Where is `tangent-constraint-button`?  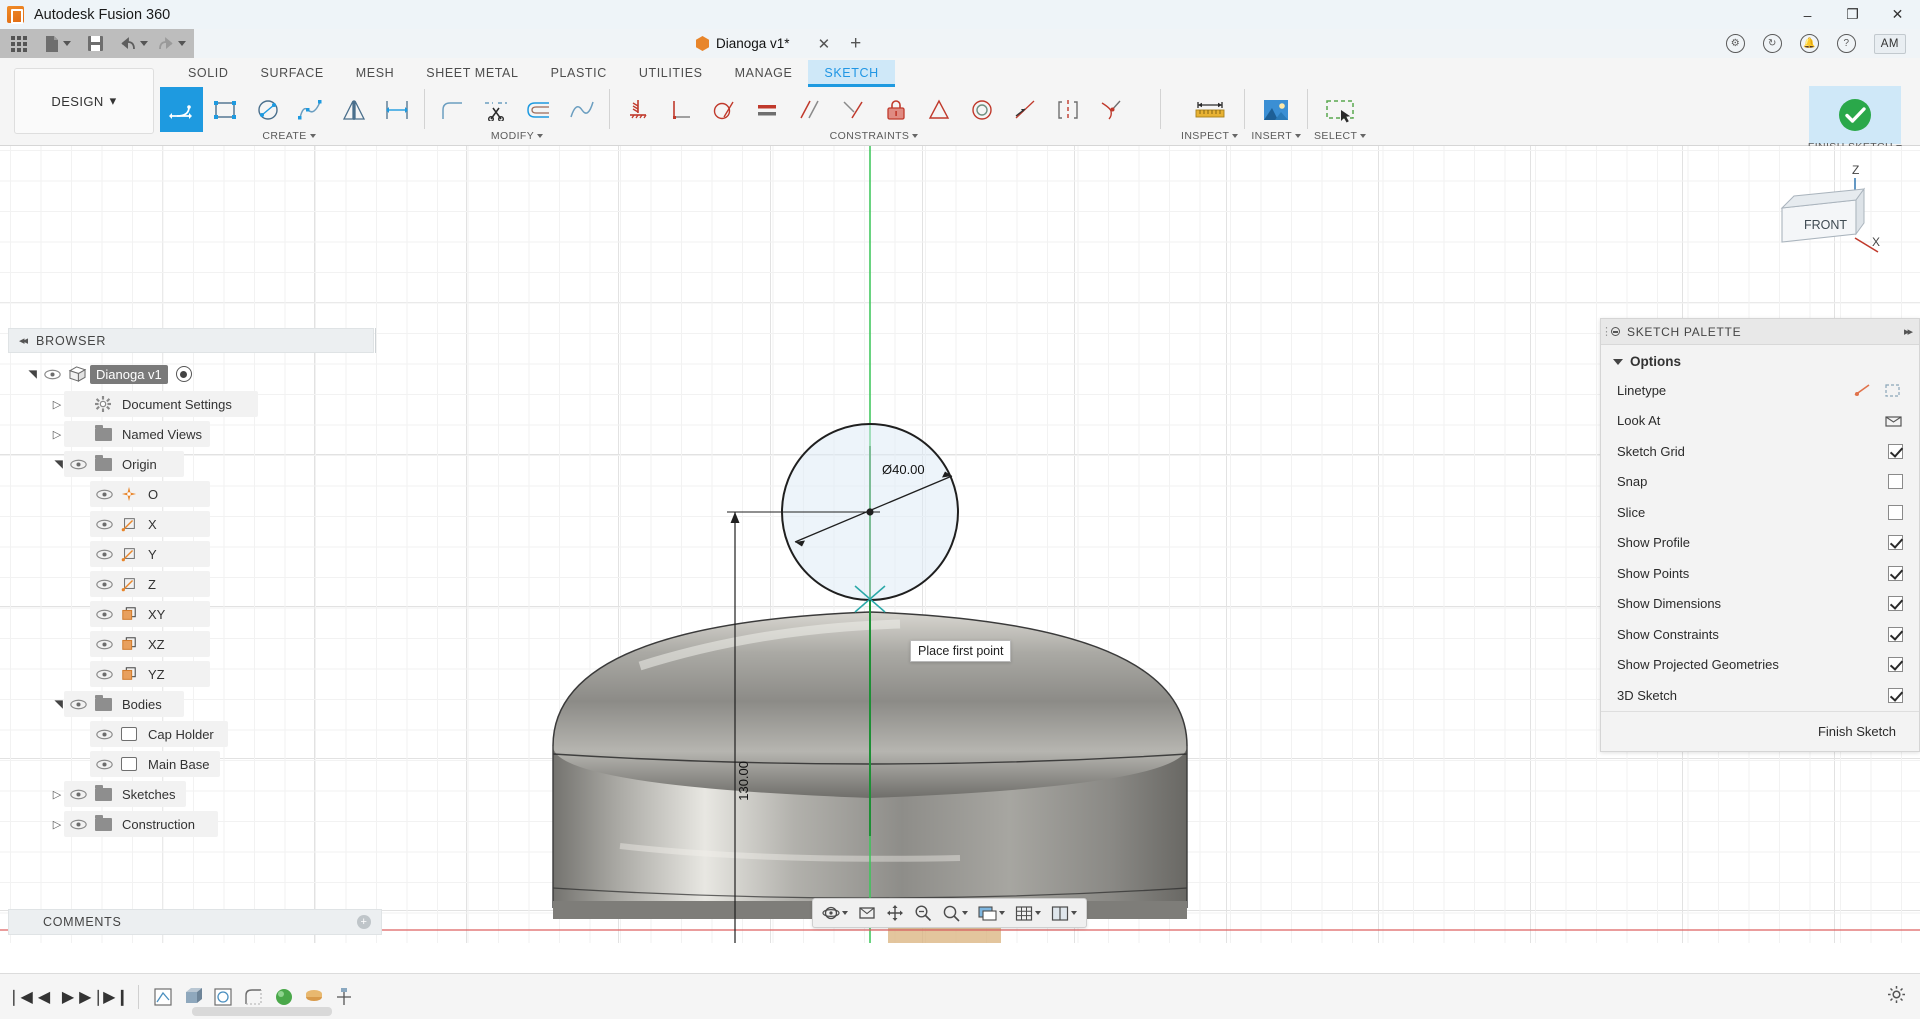
tangent-constraint-button is located at coordinates (723, 109).